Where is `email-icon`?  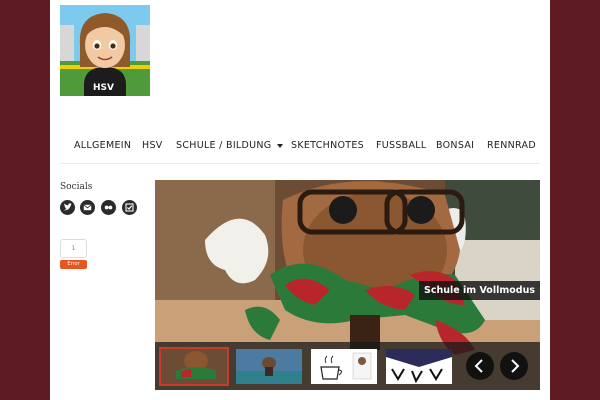
email-icon is located at coordinates (87, 207).